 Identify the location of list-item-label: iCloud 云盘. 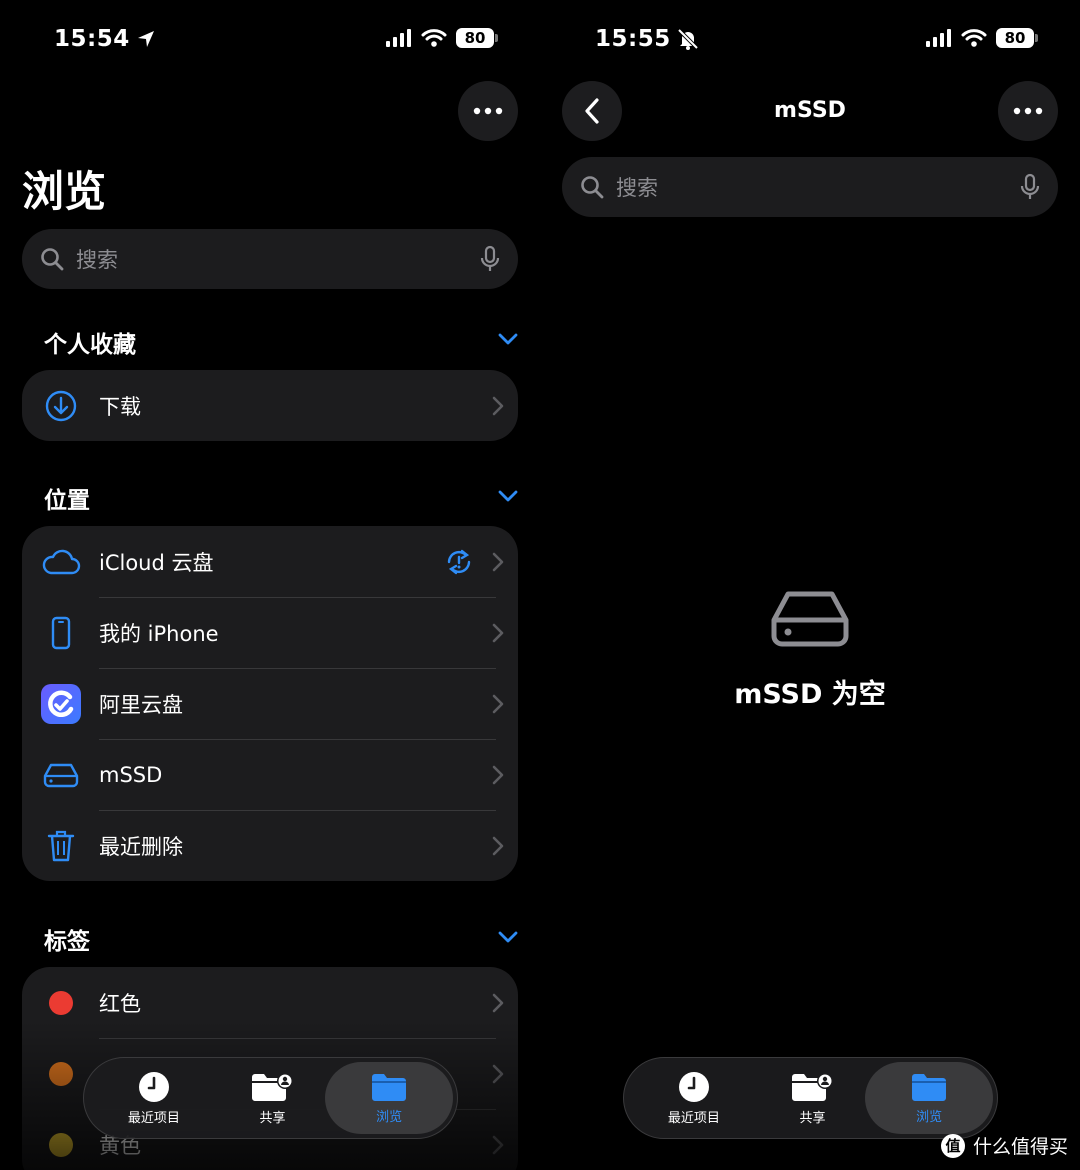
(156, 562).